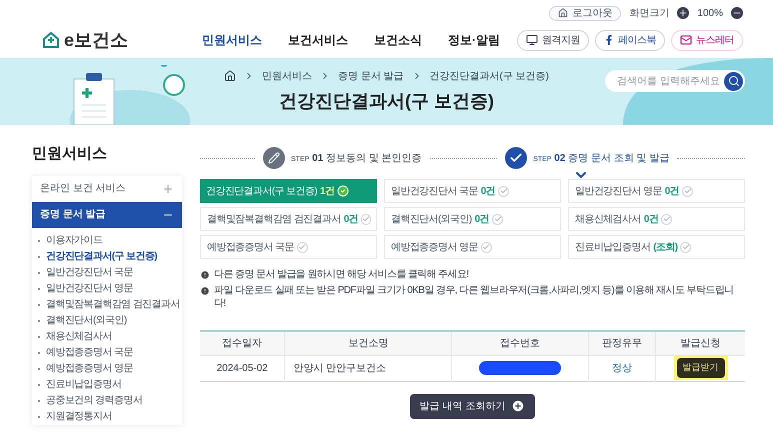 The width and height of the screenshot is (773, 444). What do you see at coordinates (553, 40) in the screenshot?
I see `header-button: 원격지원` at bounding box center [553, 40].